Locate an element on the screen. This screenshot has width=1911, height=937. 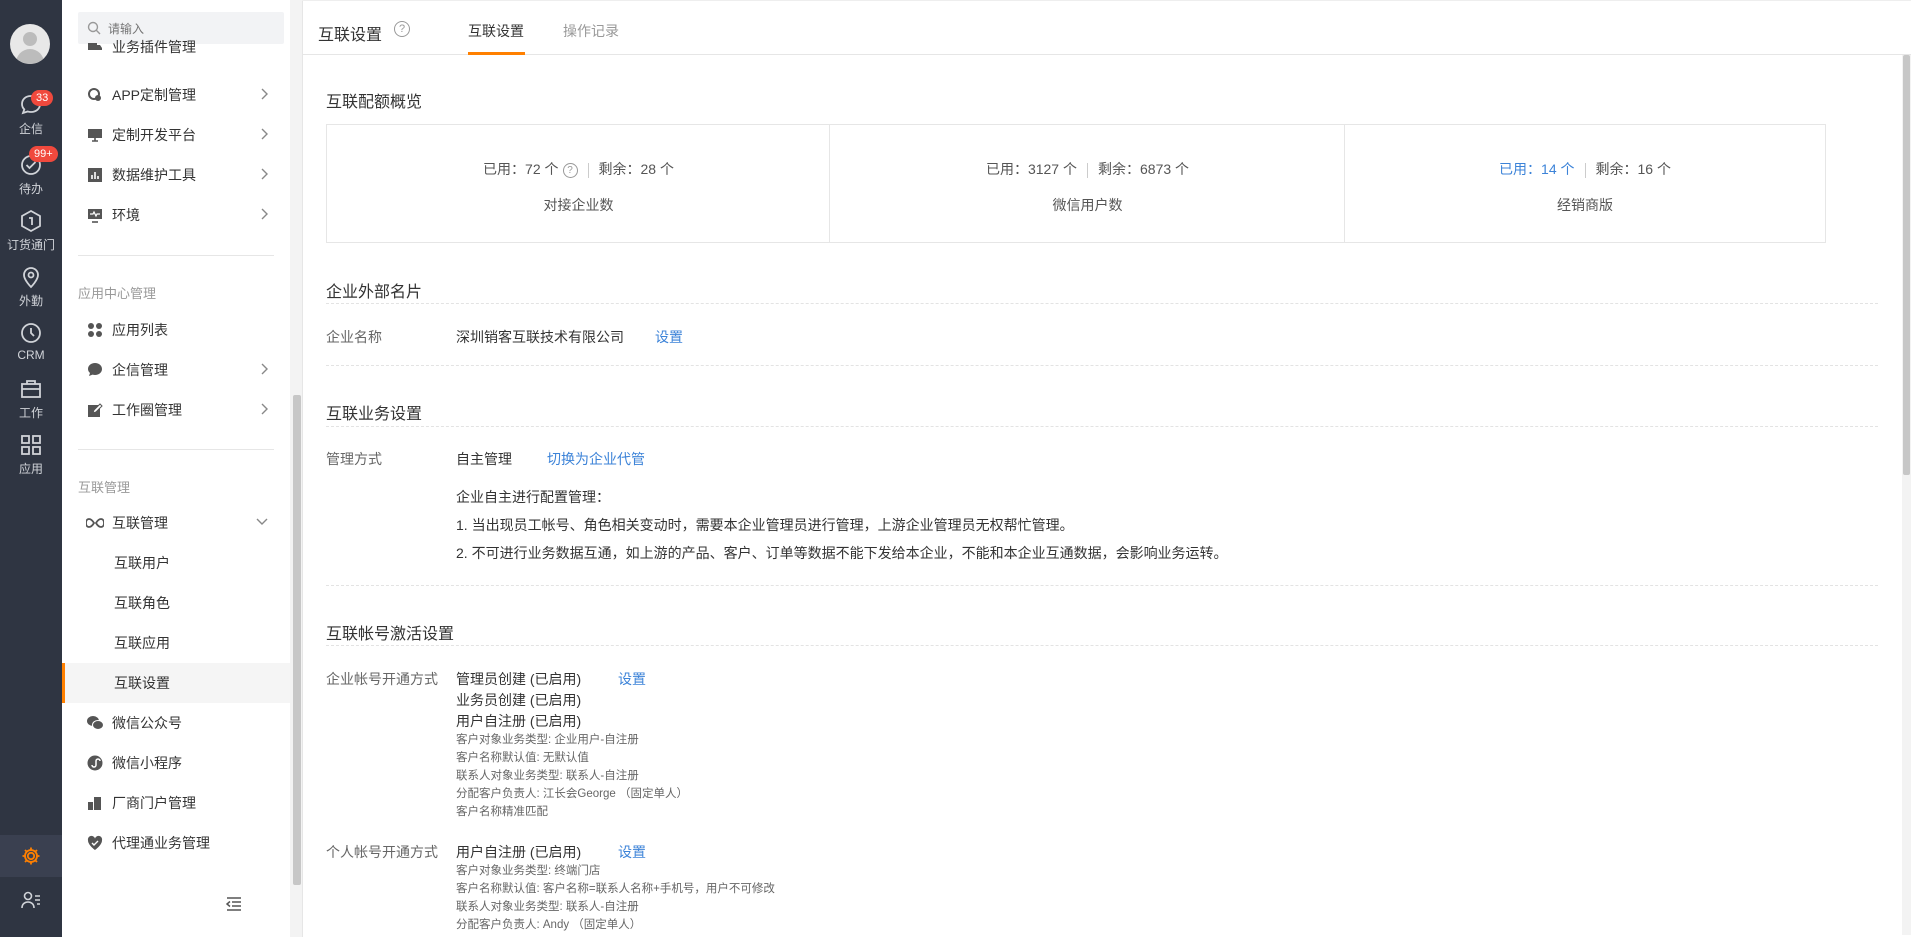
main-scrollbar-thumb is located at coordinates (1906, 265).